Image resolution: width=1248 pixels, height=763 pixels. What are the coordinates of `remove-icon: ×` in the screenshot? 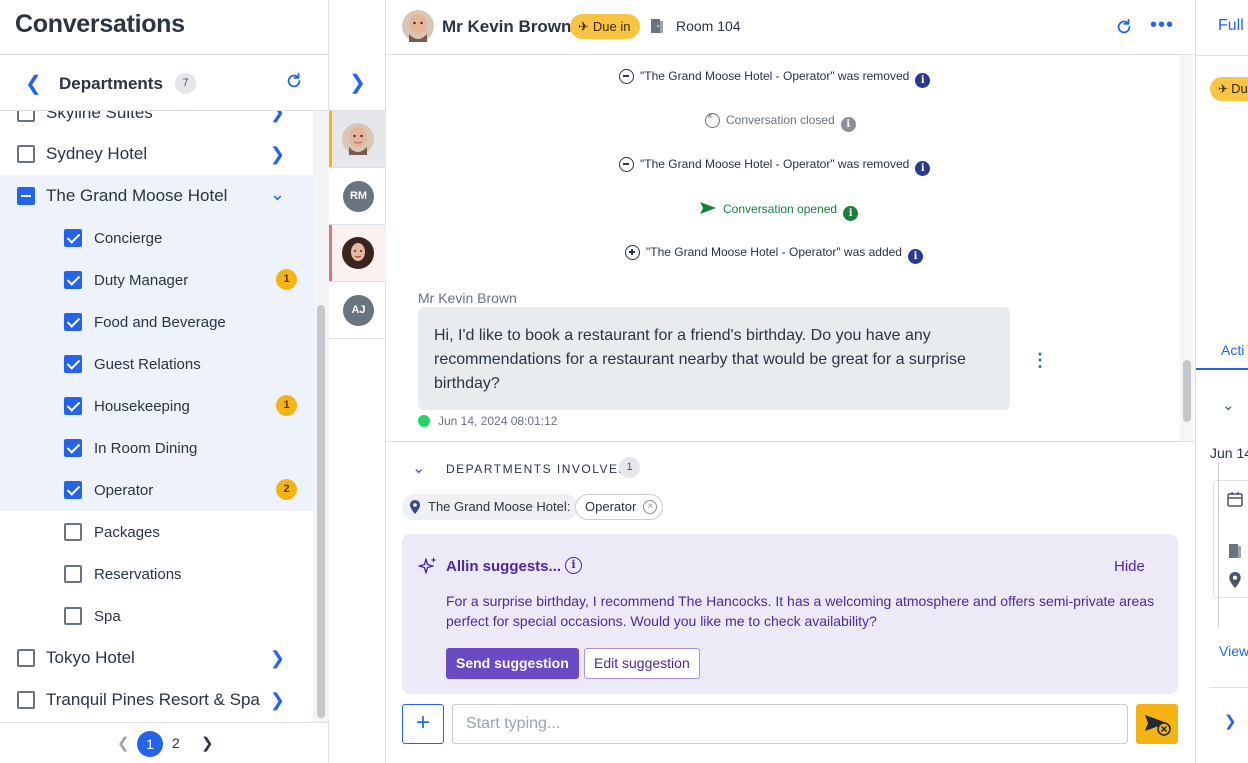 It's located at (650, 507).